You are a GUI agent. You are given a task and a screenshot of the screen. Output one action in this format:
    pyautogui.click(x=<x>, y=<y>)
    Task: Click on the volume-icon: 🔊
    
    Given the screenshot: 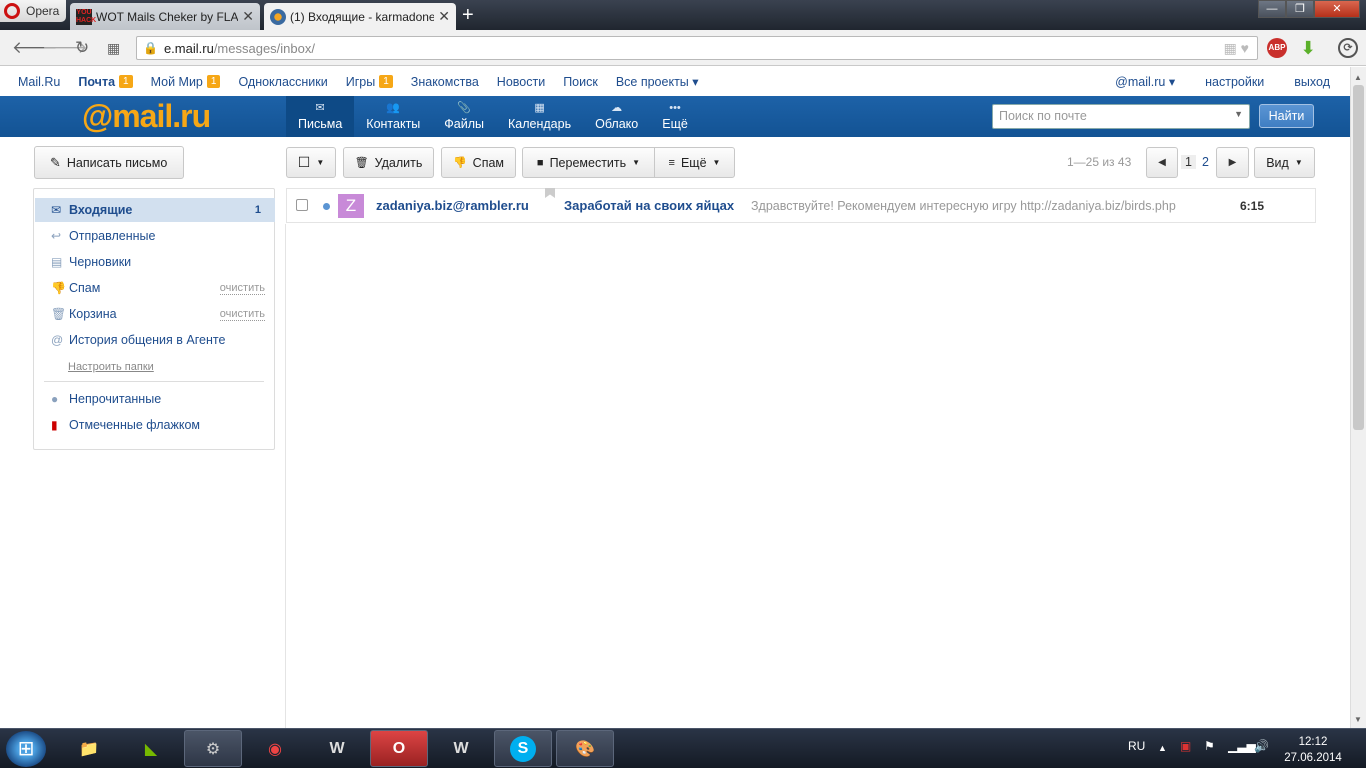 What is the action you would take?
    pyautogui.click(x=1261, y=746)
    